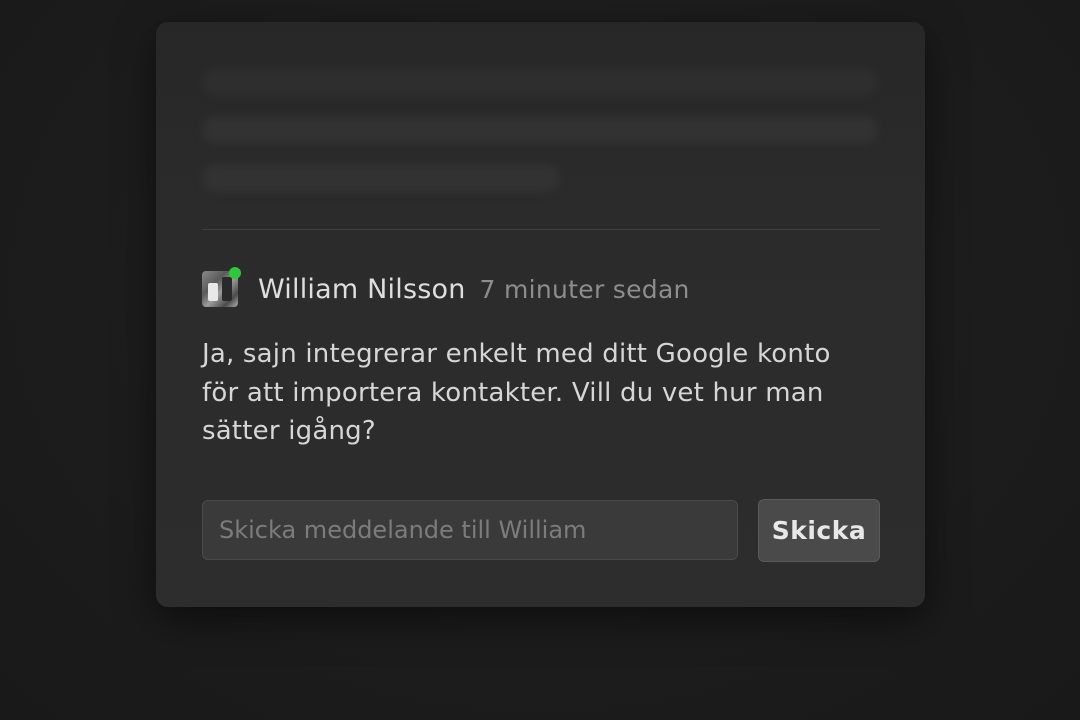 This screenshot has width=1080, height=720. I want to click on online-status-icon, so click(235, 273).